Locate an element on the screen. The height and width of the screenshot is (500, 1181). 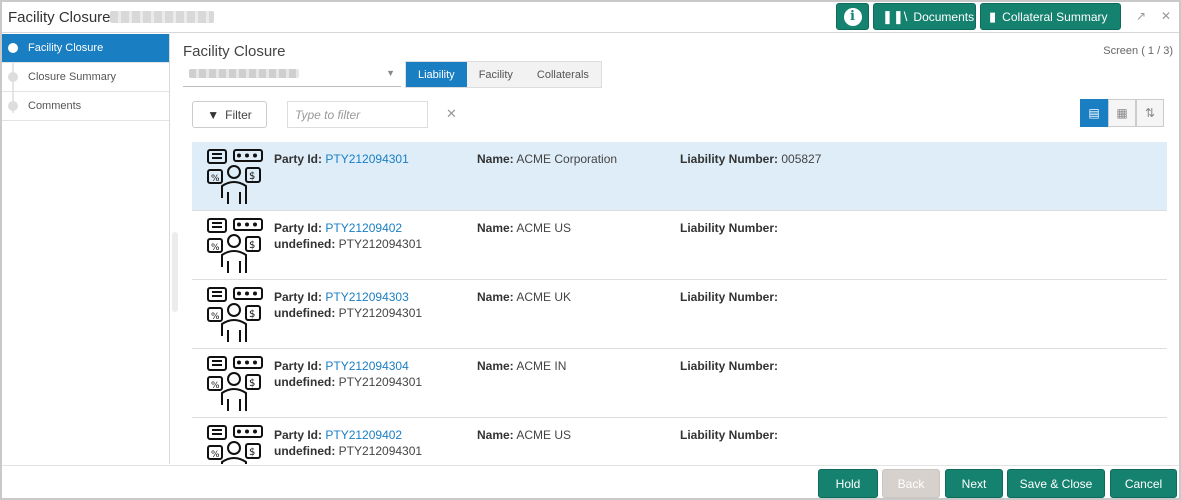
sidebar-item-comments: Comments is located at coordinates (85, 106).